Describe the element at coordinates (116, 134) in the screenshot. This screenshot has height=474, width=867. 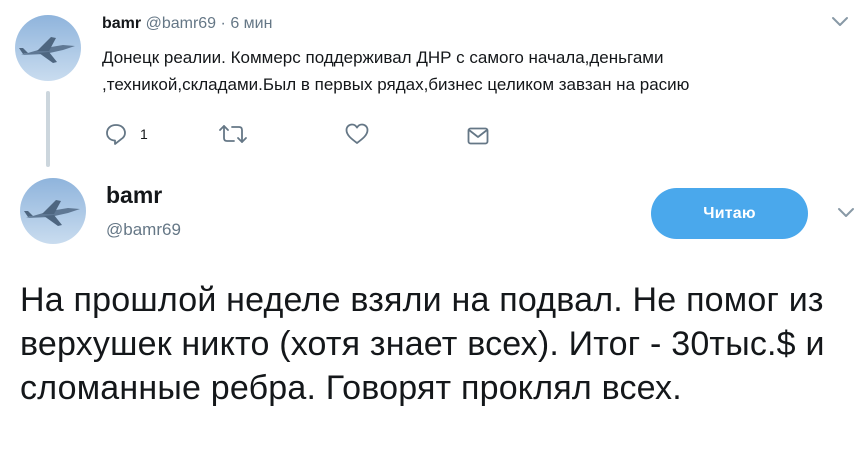
I see `reply-icon` at that location.